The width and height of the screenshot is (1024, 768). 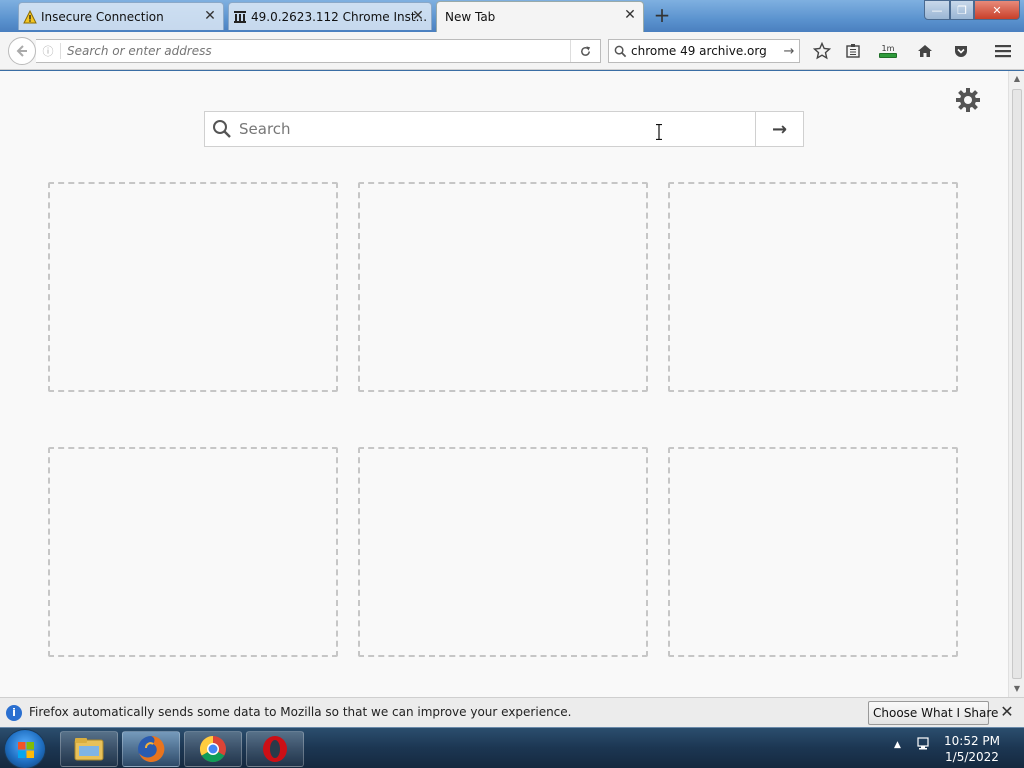 What do you see at coordinates (48, 51) in the screenshot?
I see `info-icon: ⓘ` at bounding box center [48, 51].